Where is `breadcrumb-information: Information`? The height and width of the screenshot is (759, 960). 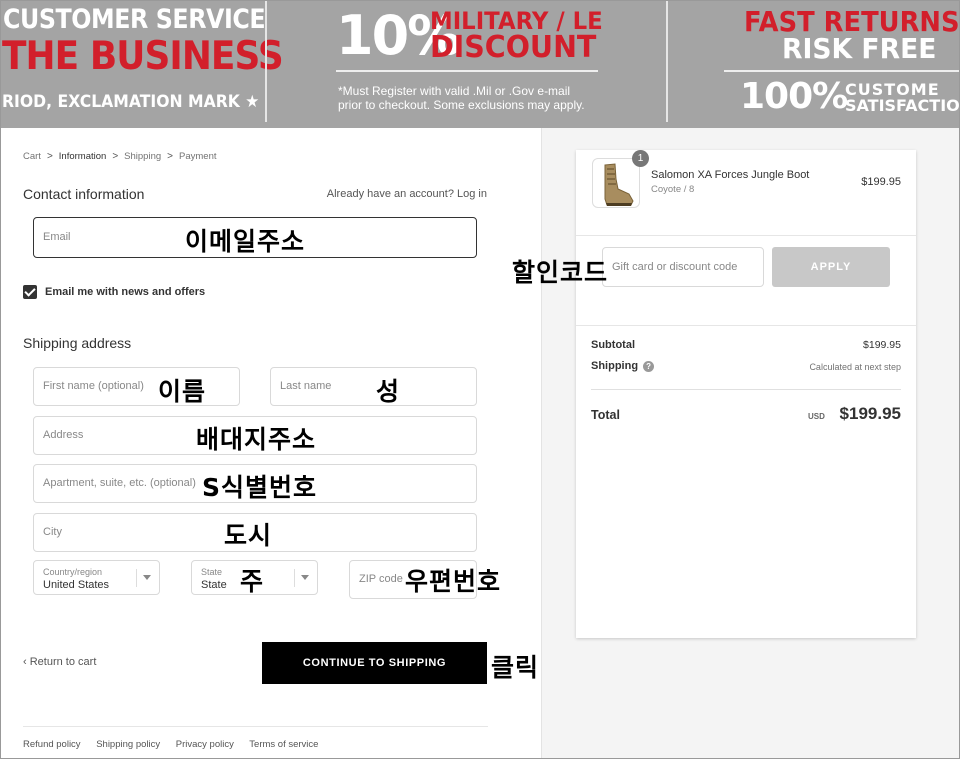 breadcrumb-information: Information is located at coordinates (82, 156).